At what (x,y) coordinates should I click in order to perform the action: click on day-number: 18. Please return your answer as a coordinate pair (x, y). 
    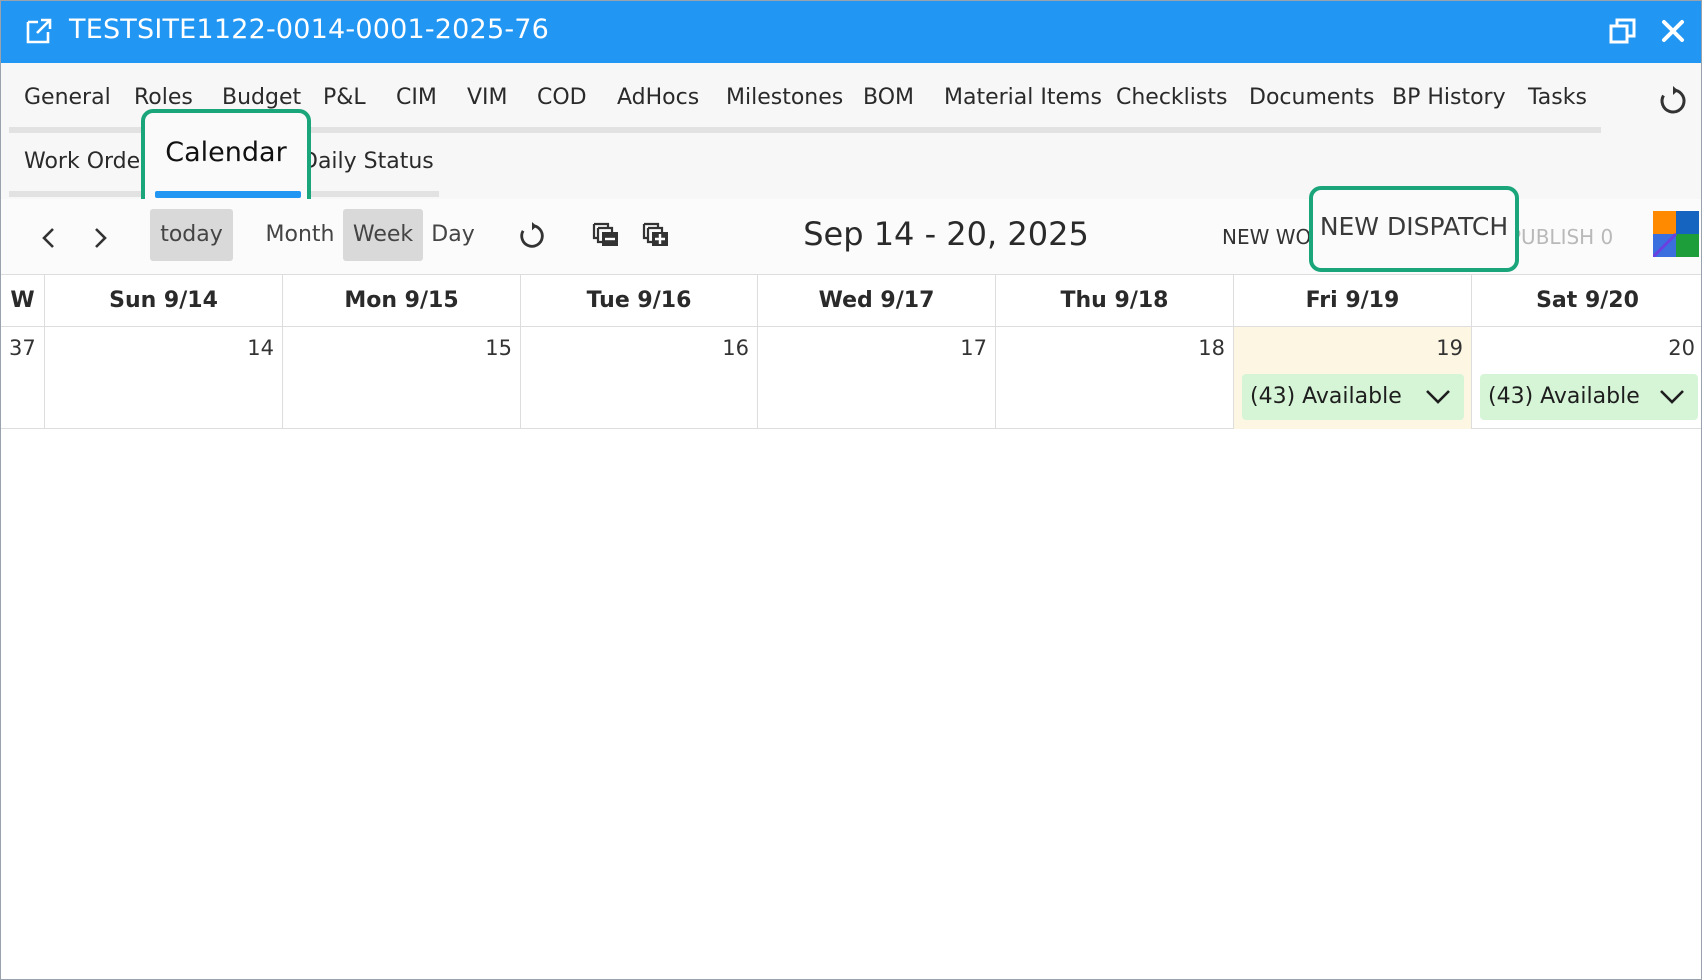
    Looking at the image, I should click on (1211, 348).